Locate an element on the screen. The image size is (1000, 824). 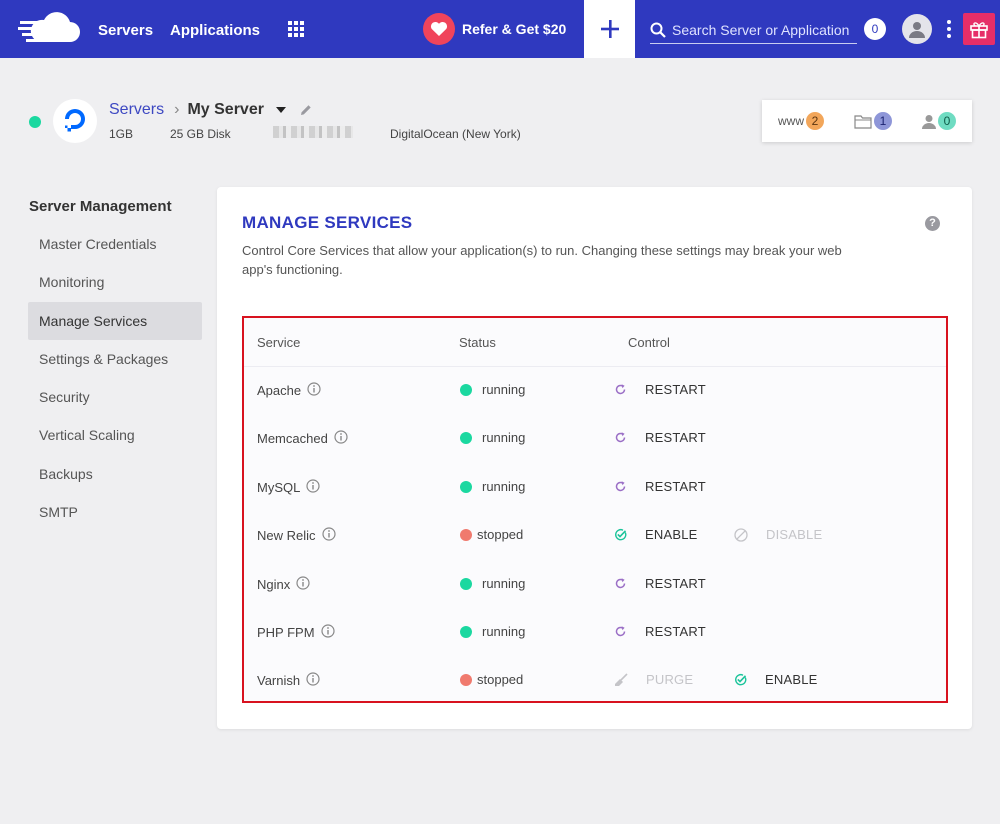
control-label: PURGE is located at coordinates (670, 679).